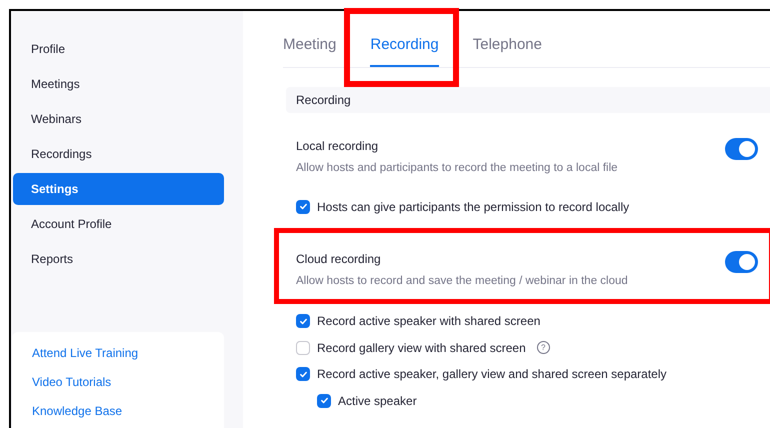 The width and height of the screenshot is (770, 428). I want to click on help-icon: ?, so click(543, 347).